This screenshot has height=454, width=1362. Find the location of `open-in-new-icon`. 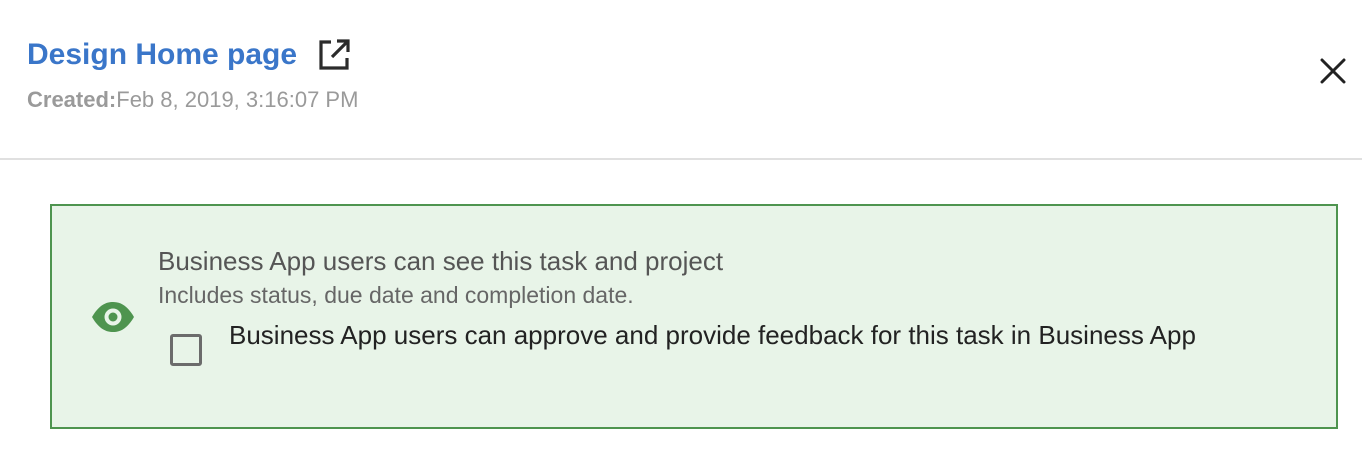

open-in-new-icon is located at coordinates (334, 55).